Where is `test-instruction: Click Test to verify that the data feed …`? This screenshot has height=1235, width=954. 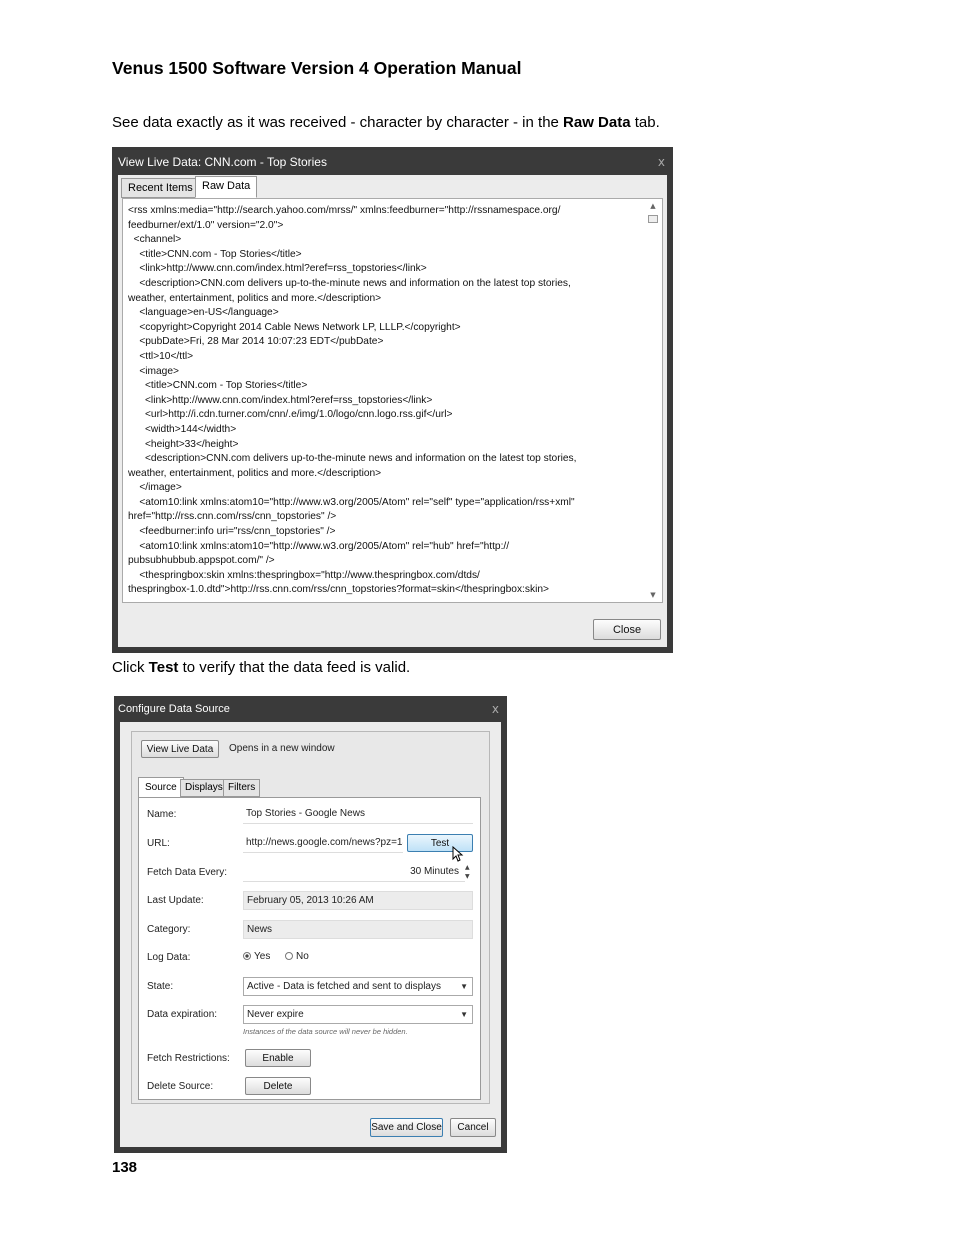
test-instruction: Click Test to verify that the data feed … is located at coordinates (261, 667).